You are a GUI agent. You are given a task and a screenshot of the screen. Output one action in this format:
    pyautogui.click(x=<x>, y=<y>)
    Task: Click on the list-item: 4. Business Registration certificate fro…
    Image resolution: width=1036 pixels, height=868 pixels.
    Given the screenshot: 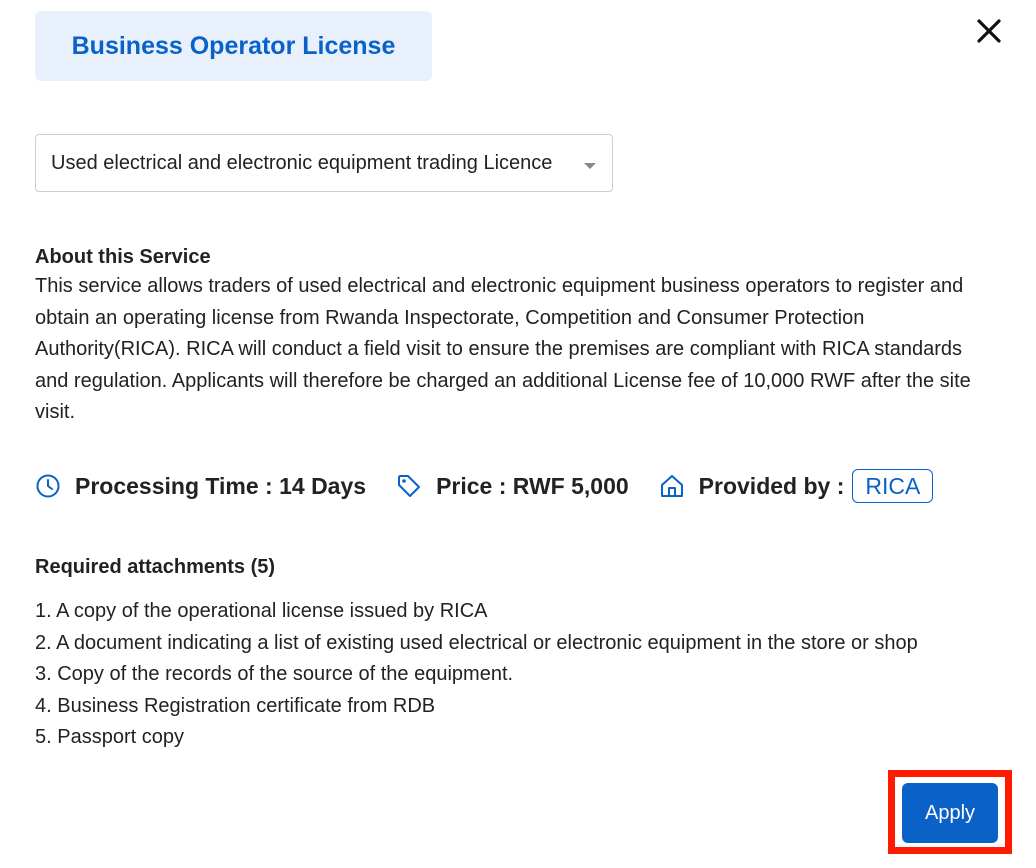 What is the action you would take?
    pyautogui.click(x=235, y=705)
    